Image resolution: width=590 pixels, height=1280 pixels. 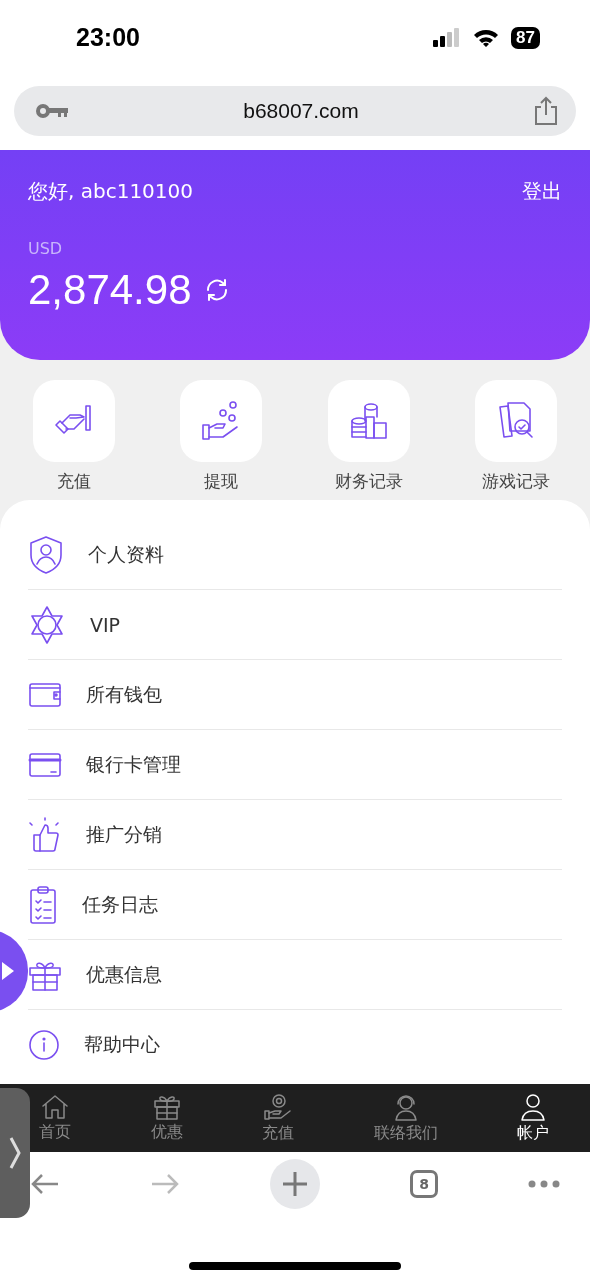 I want to click on menu-item: 所有钱包, so click(x=295, y=695).